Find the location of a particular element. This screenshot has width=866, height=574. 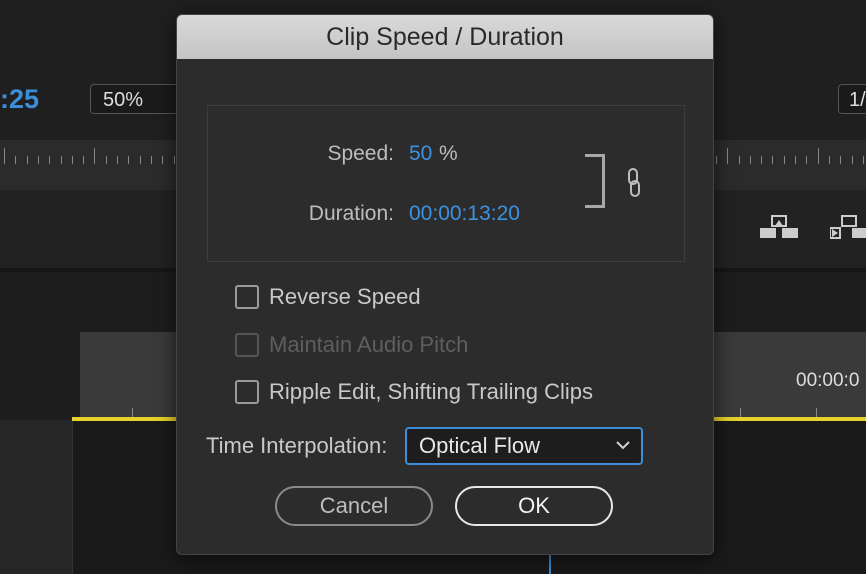

playhead-timecode: :25 is located at coordinates (19, 99).